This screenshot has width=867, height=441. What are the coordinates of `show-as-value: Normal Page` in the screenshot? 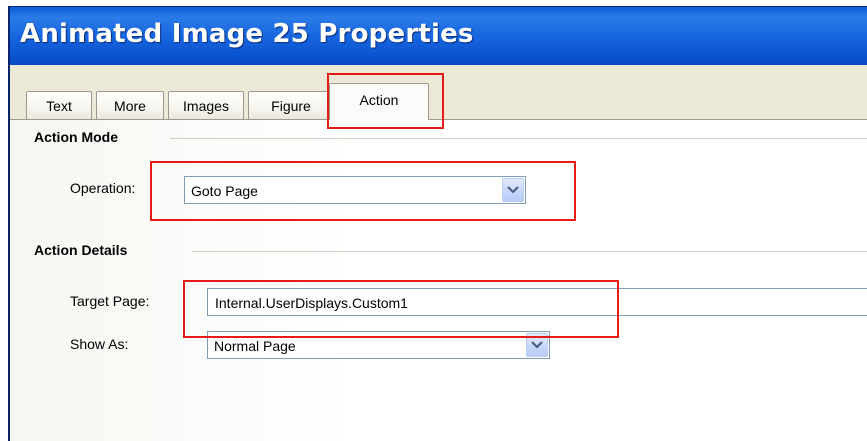 It's located at (255, 346).